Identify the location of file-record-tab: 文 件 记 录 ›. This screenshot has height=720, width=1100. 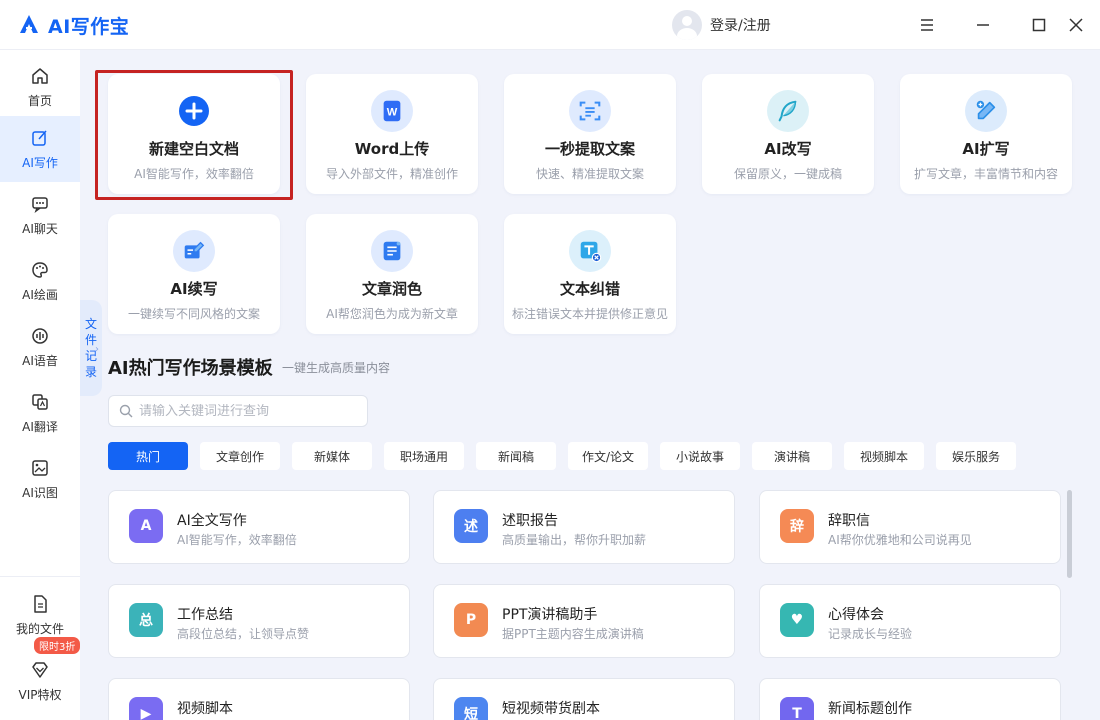
(91, 348).